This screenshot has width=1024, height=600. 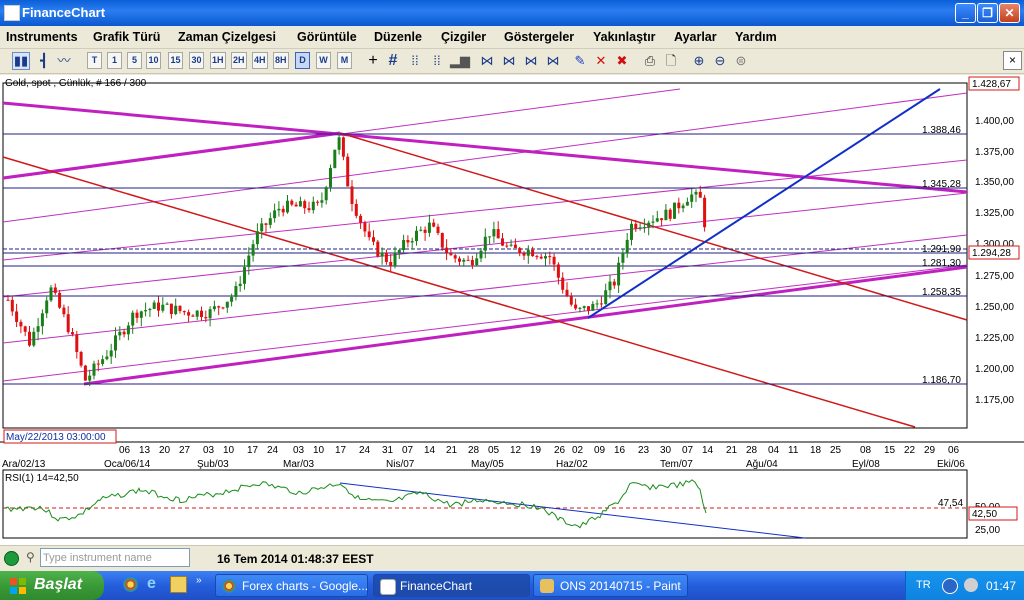 What do you see at coordinates (622, 61) in the screenshot?
I see `delete-all-icon: ✖` at bounding box center [622, 61].